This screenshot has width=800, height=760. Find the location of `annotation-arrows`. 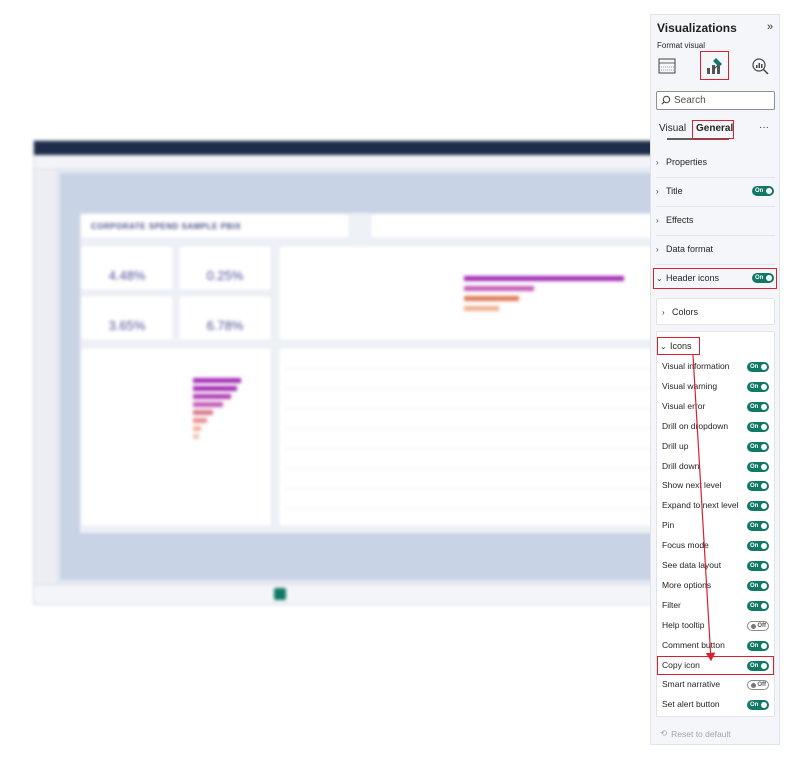

annotation-arrows is located at coordinates (704, 508).